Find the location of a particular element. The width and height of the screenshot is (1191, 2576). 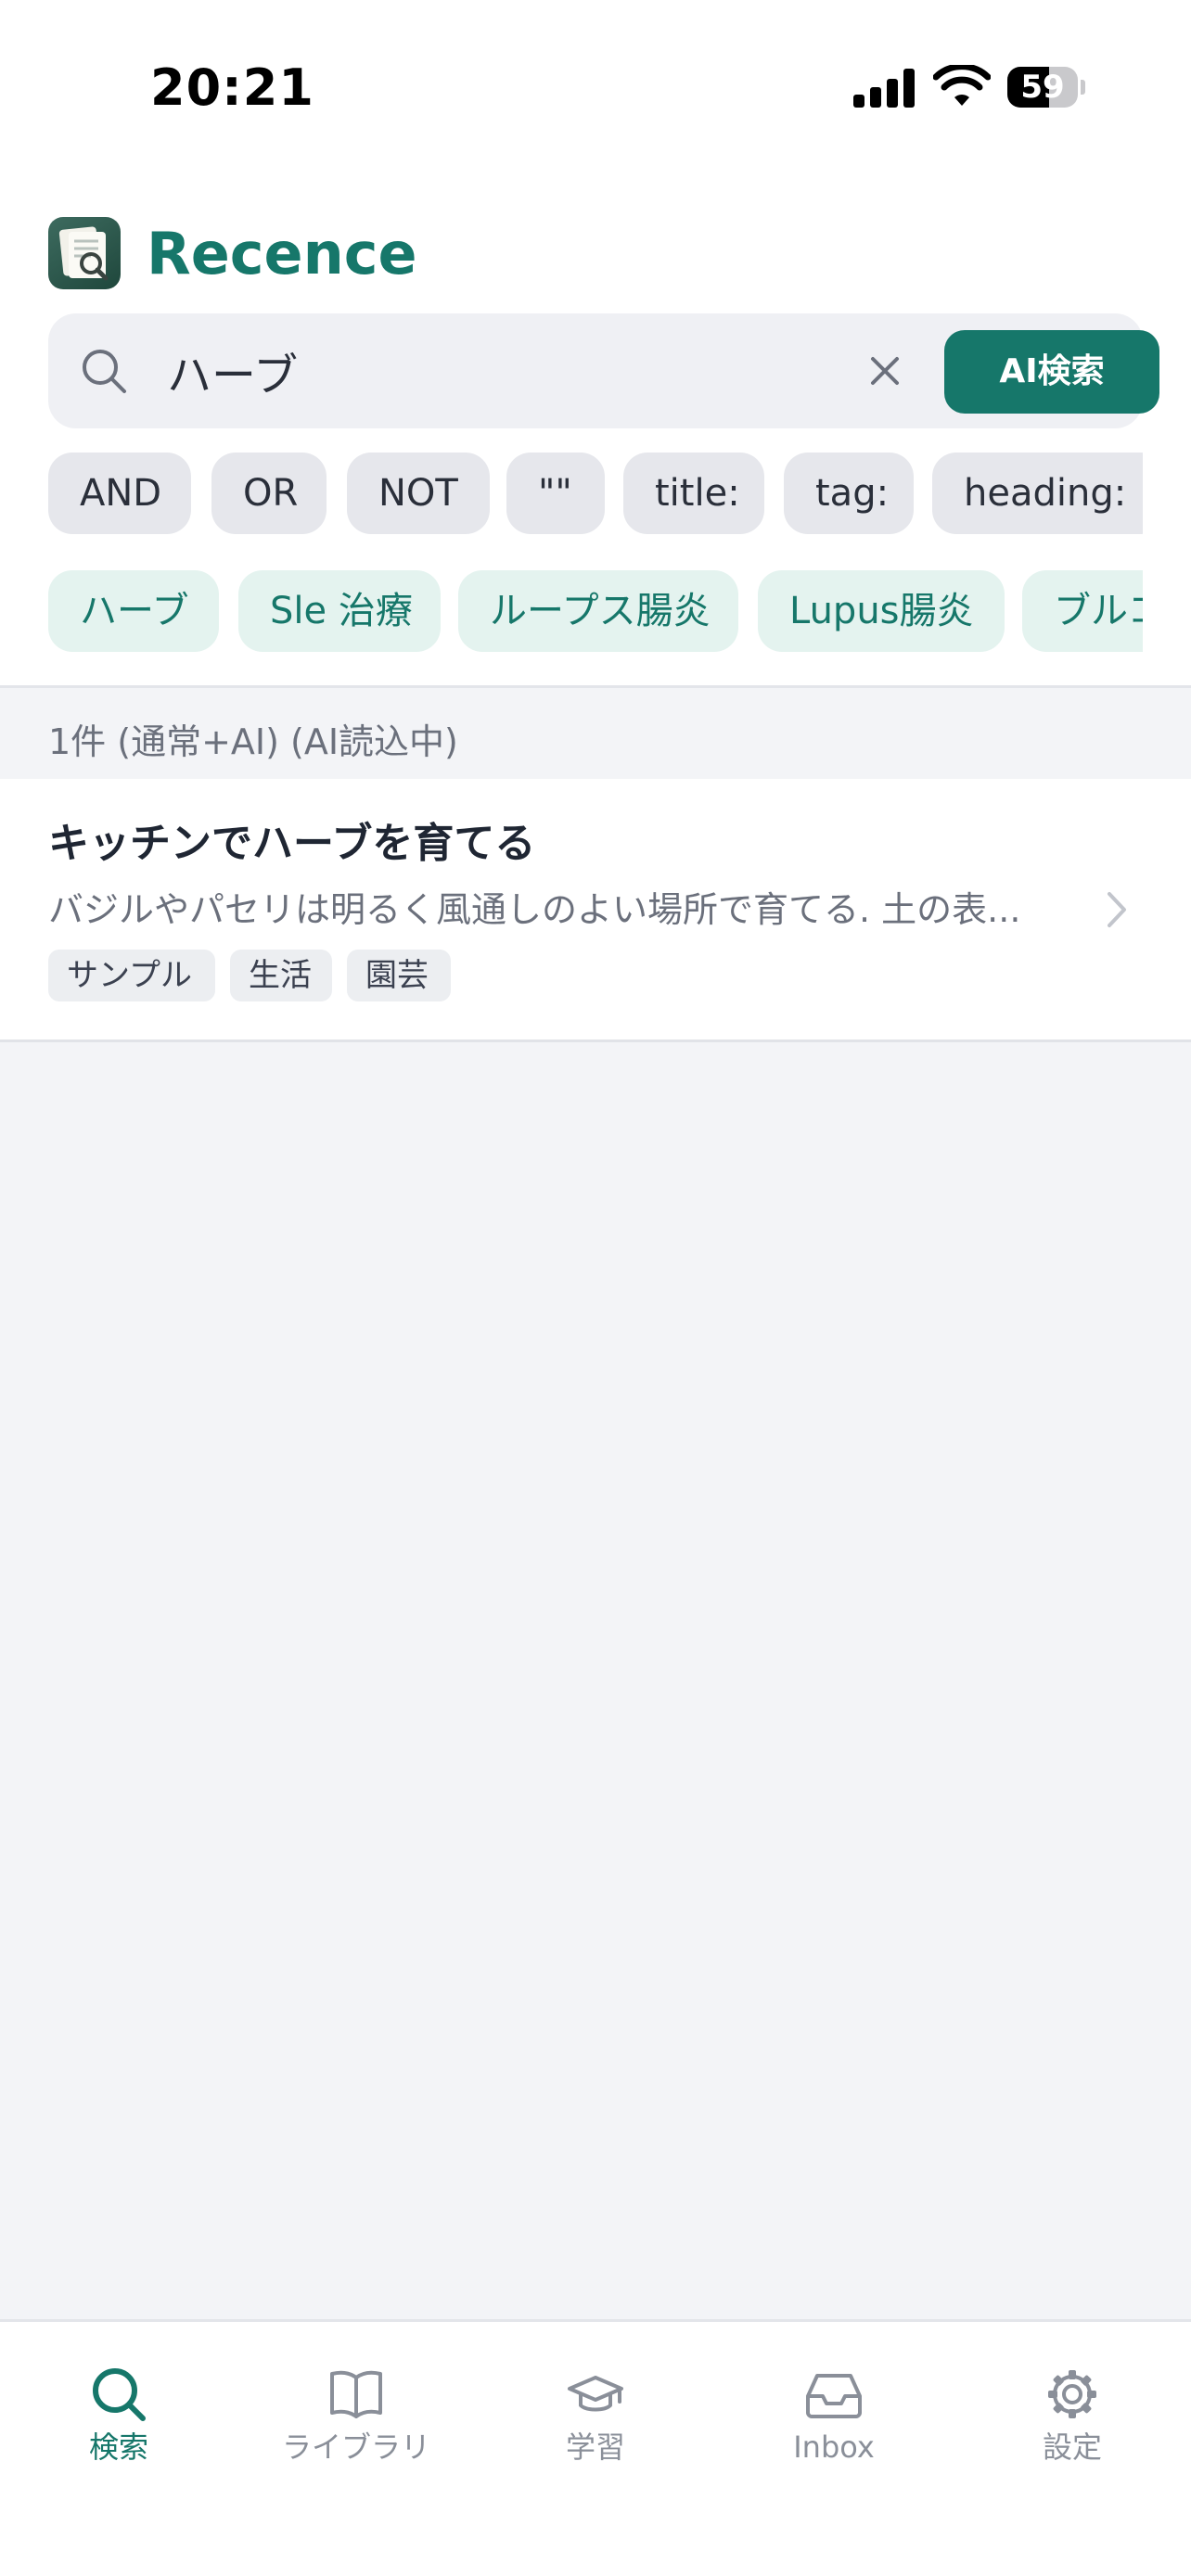

suggestion-chip: ループス腸炎 is located at coordinates (598, 611).